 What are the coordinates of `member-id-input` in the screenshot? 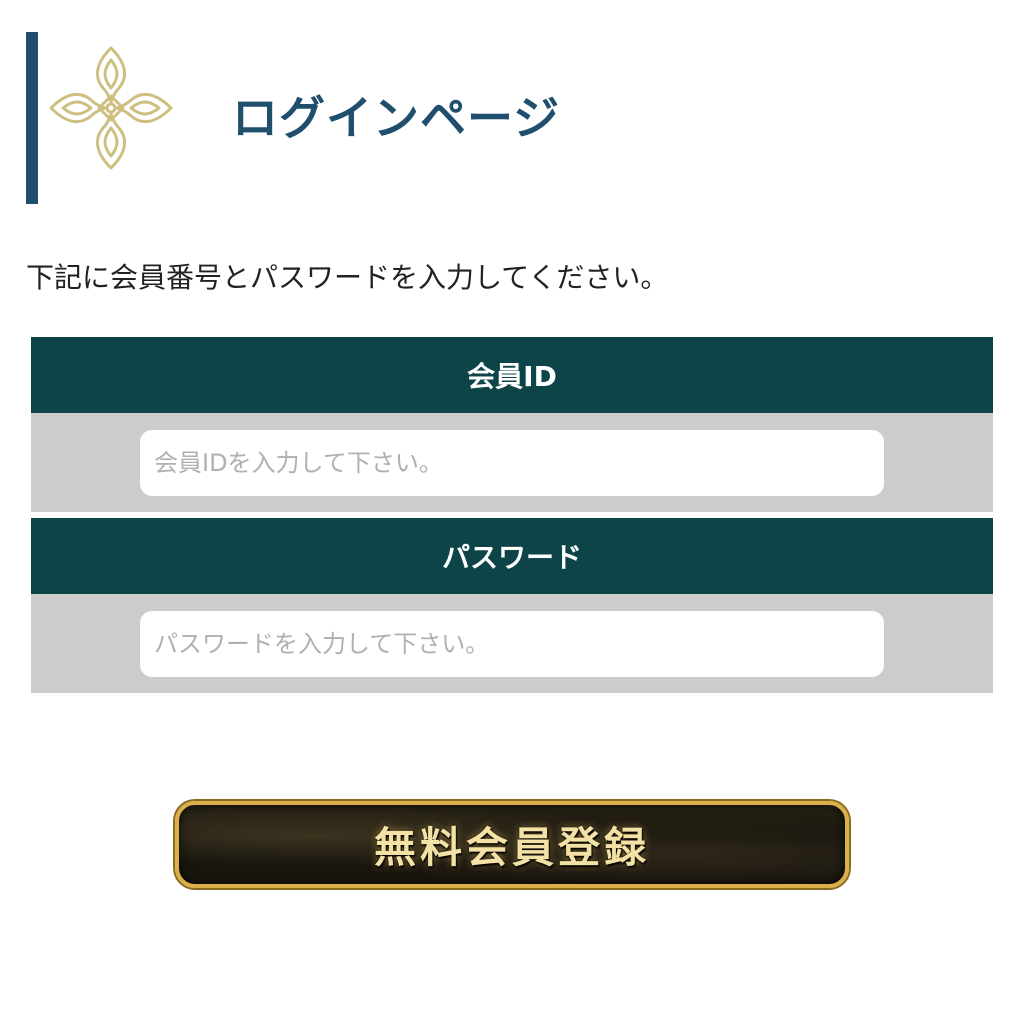 It's located at (512, 463).